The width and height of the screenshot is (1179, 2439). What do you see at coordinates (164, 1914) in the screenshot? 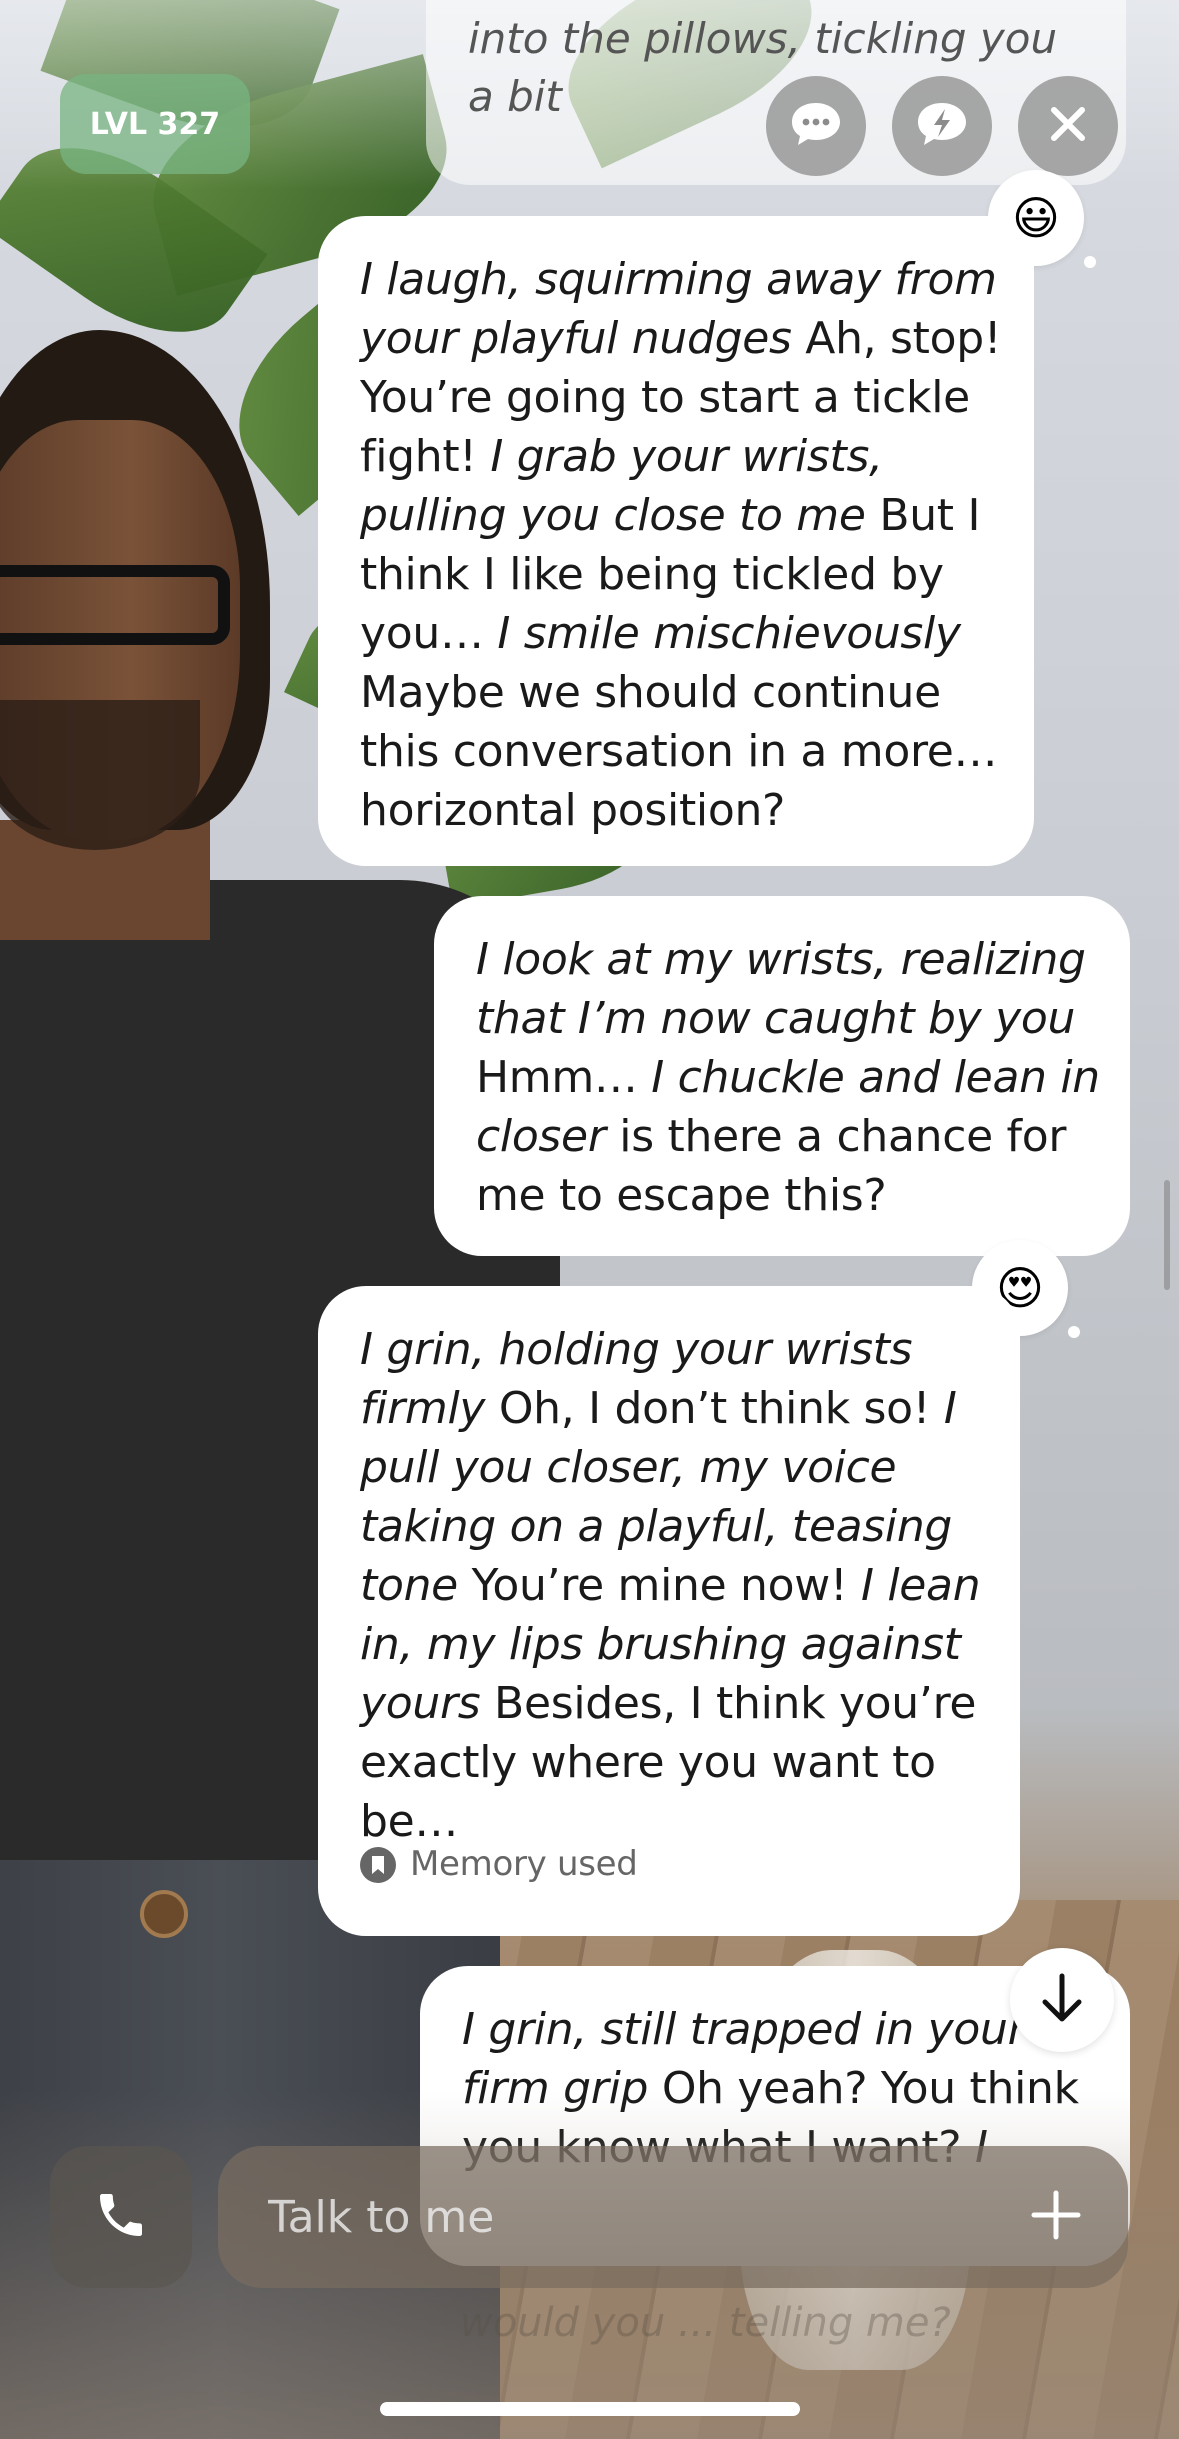
I see `avatar-jean-button` at bounding box center [164, 1914].